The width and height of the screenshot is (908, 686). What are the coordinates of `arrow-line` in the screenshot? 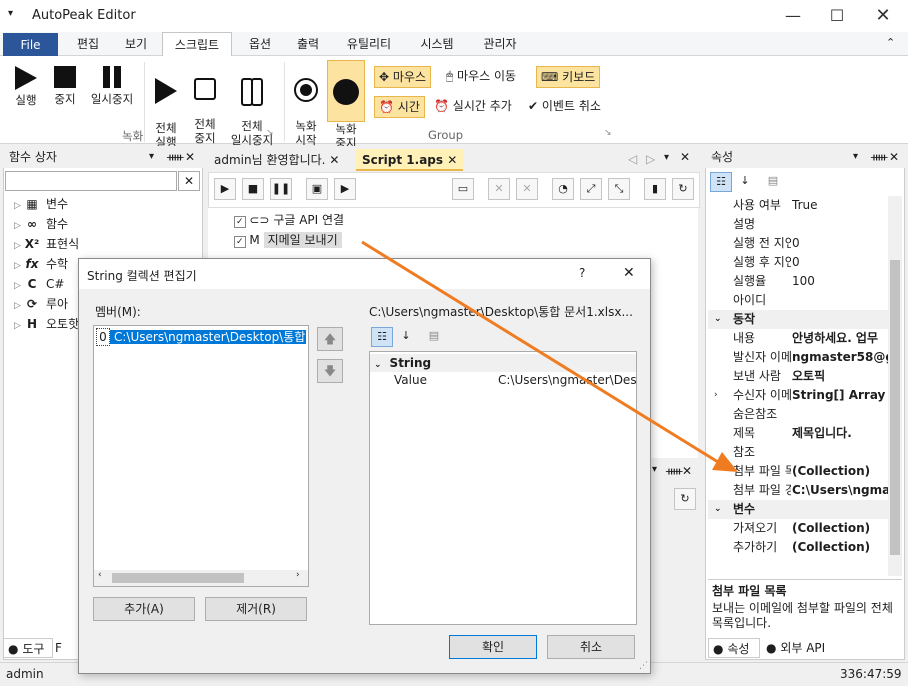 It's located at (540, 352).